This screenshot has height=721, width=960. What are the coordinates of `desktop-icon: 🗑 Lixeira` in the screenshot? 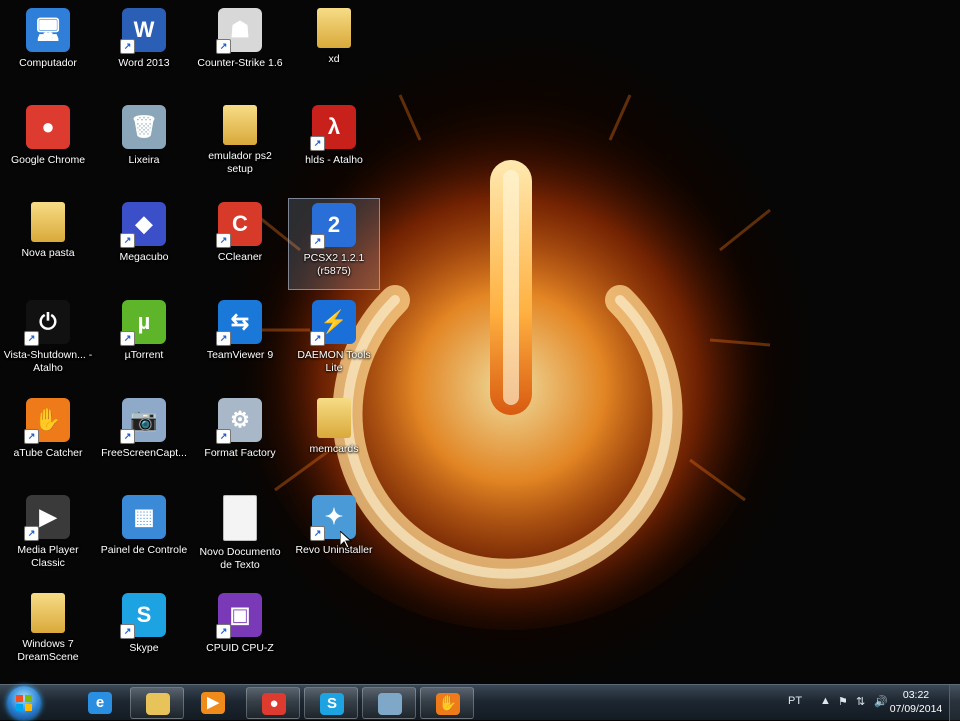 It's located at (144, 147).